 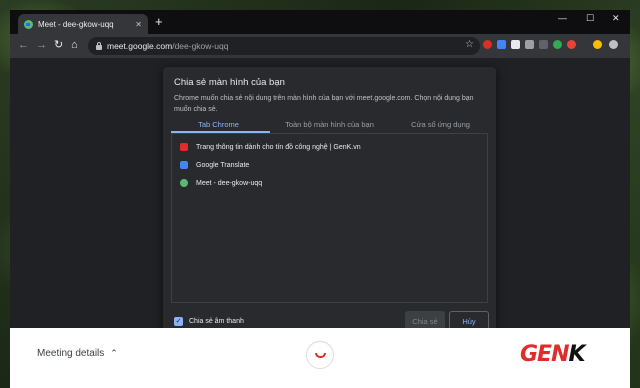 I want to click on genk-watermark-logo: GENK, so click(x=553, y=354).